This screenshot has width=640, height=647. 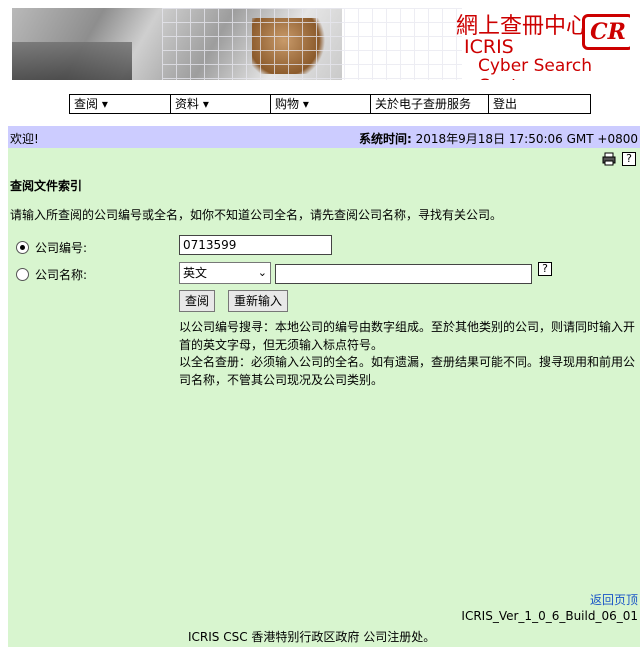 What do you see at coordinates (385, 139) in the screenshot?
I see `system-time-label: 系统时间:` at bounding box center [385, 139].